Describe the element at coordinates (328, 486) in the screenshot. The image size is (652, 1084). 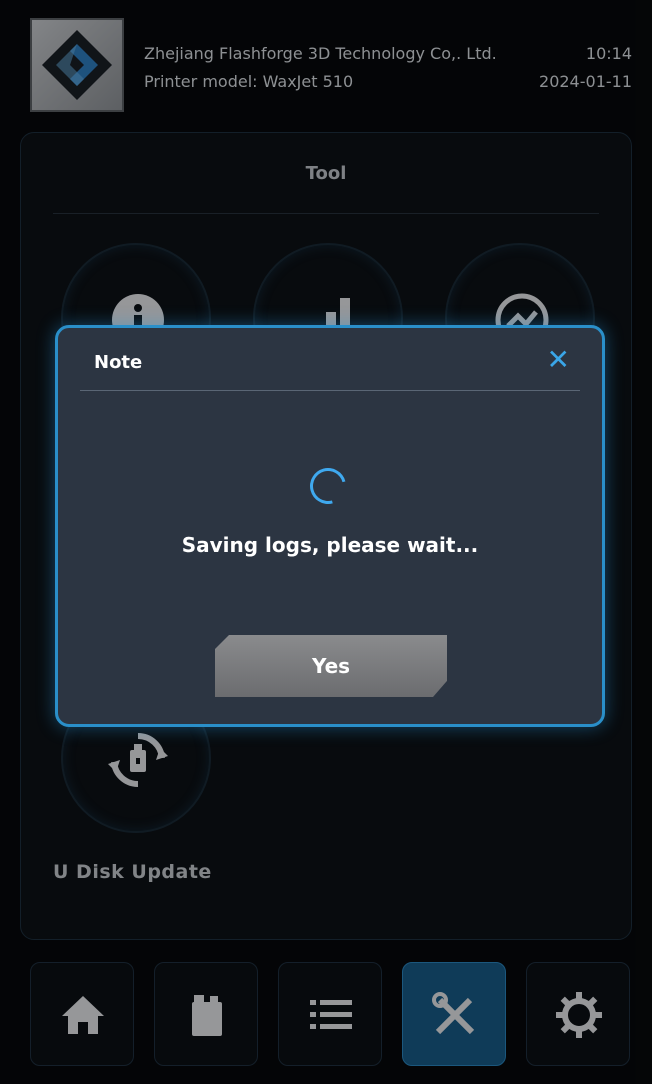
I see `loading-spinner-icon` at that location.